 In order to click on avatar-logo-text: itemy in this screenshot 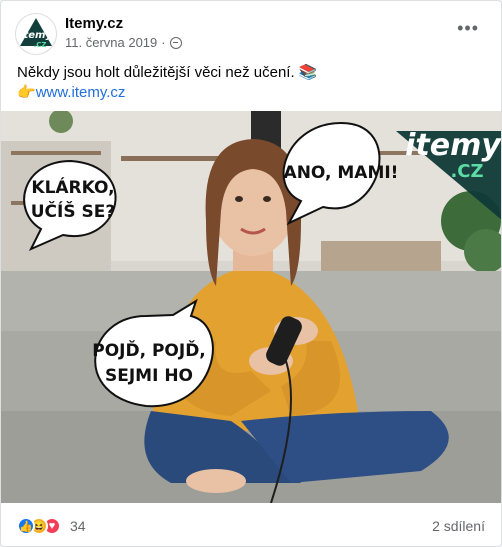, I will do `click(36, 35)`.